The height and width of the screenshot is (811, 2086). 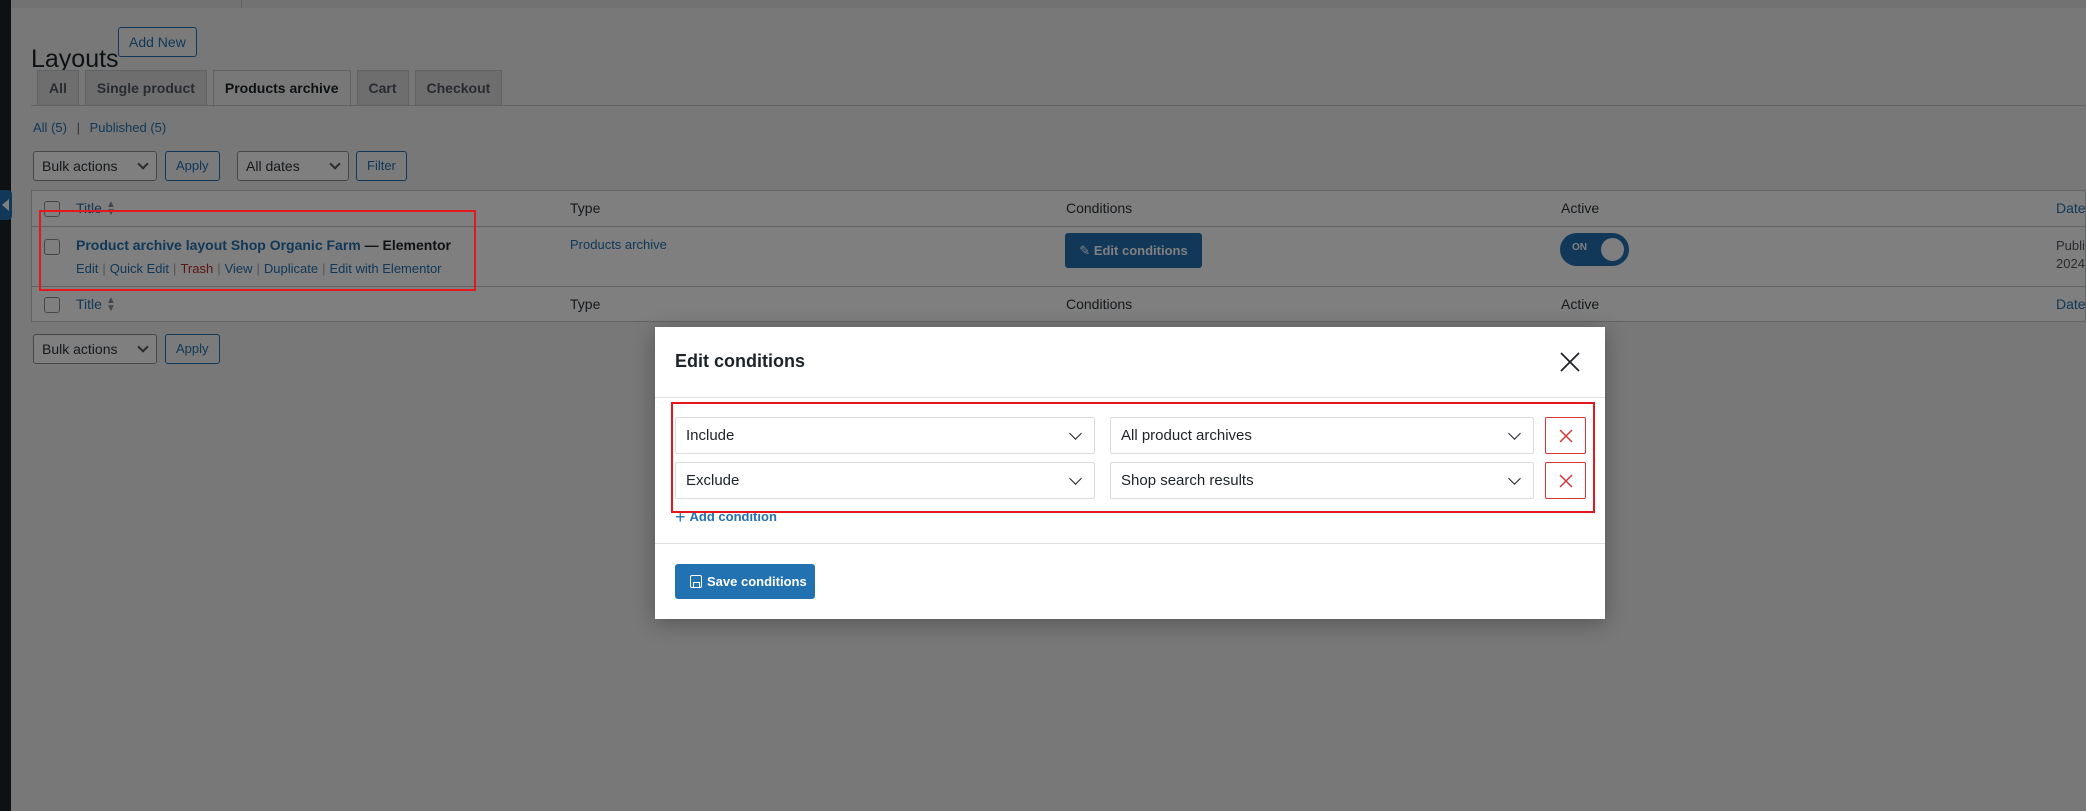 What do you see at coordinates (1570, 362) in the screenshot?
I see `close-icon` at bounding box center [1570, 362].